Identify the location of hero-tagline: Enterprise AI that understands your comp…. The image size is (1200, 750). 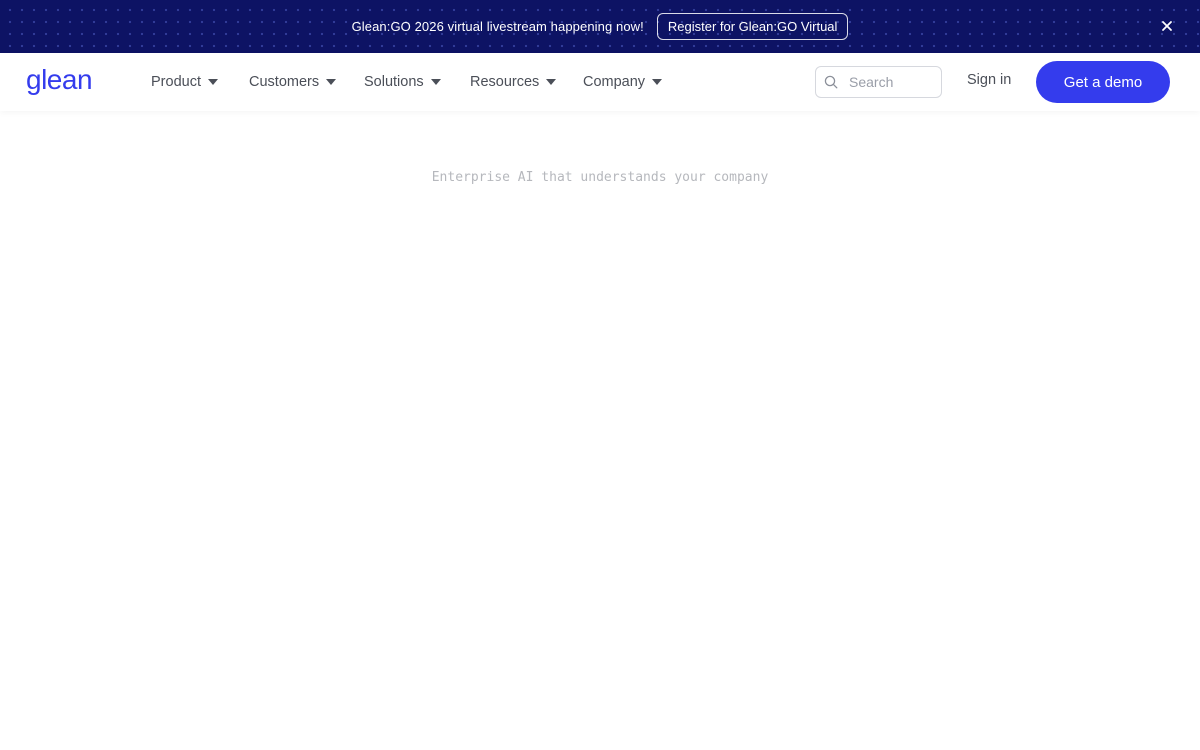
(600, 177).